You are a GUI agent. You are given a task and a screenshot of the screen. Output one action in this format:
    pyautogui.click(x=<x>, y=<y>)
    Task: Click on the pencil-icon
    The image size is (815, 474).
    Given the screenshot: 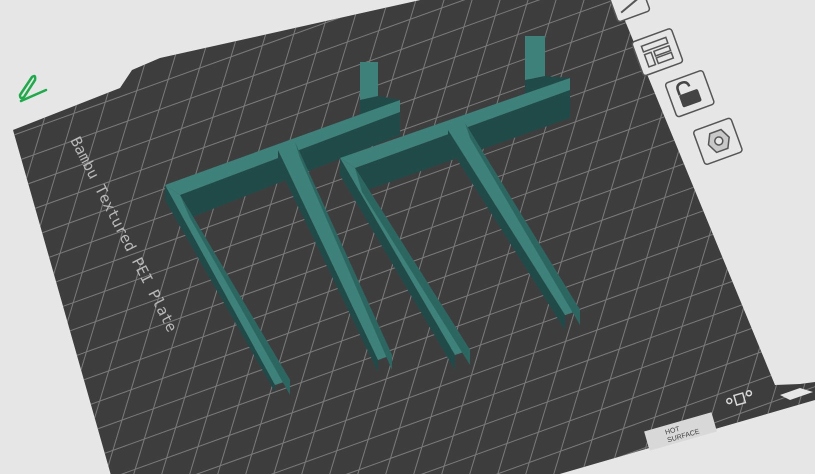 What is the action you would take?
    pyautogui.click(x=33, y=88)
    